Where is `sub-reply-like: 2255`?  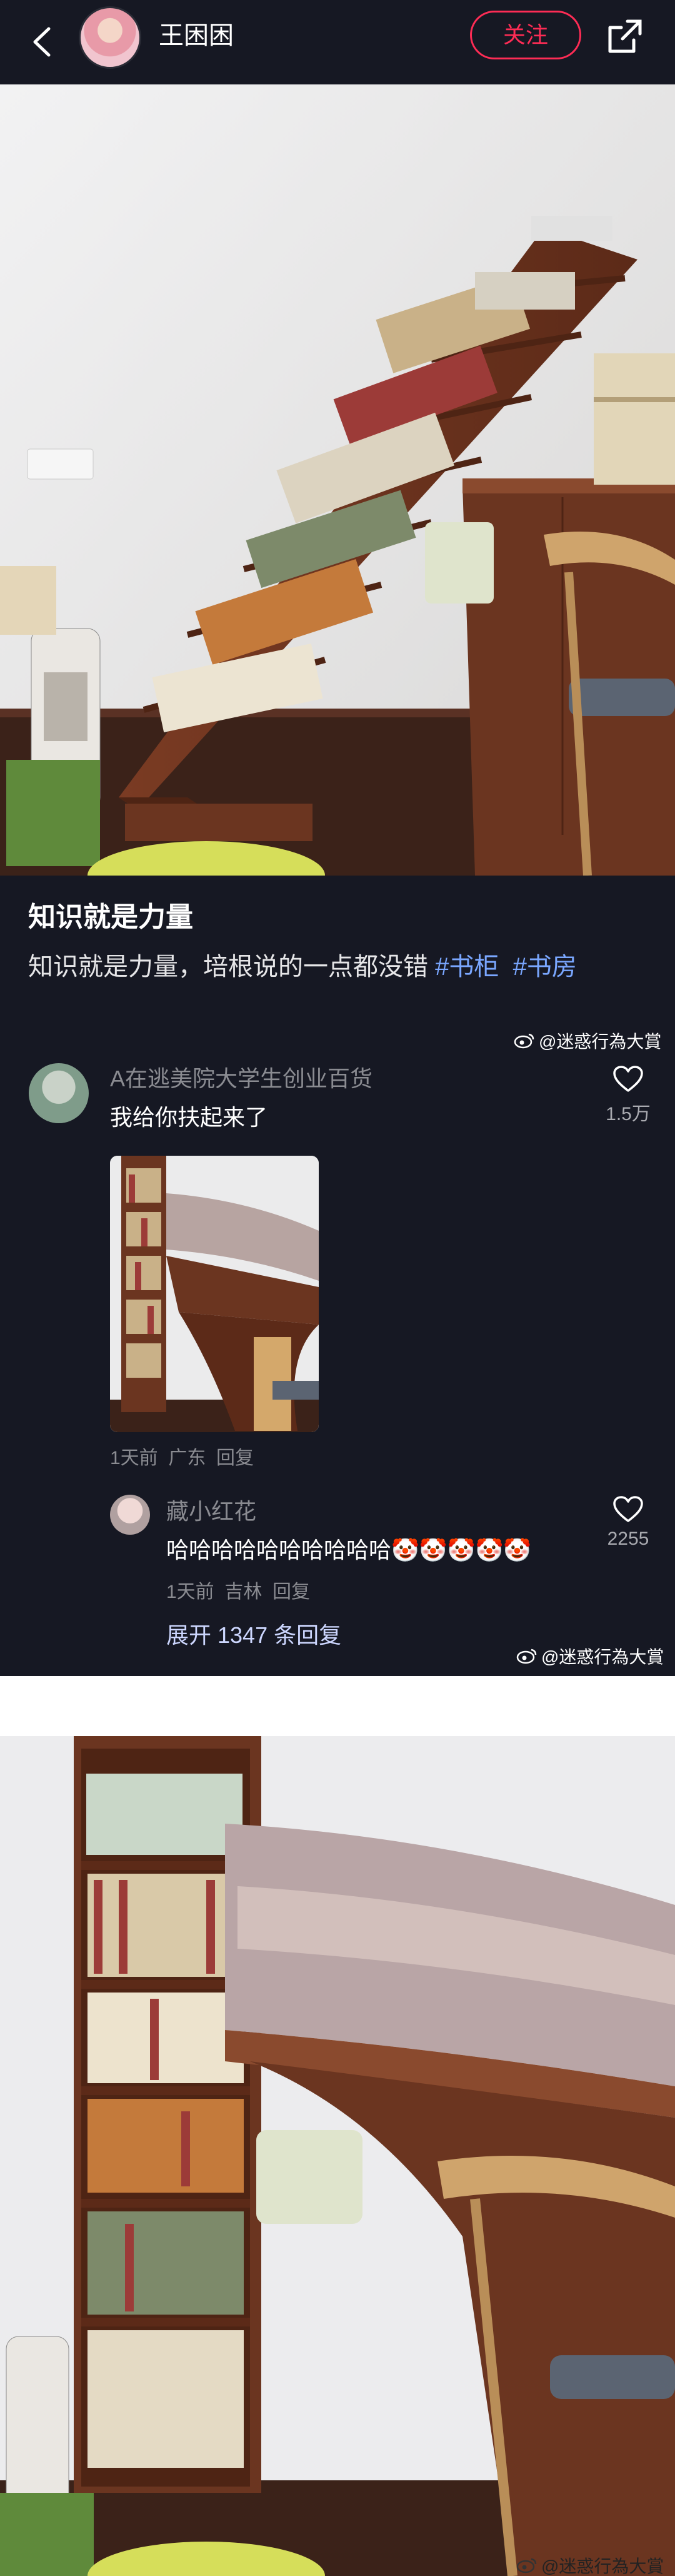 sub-reply-like: 2255 is located at coordinates (628, 1523).